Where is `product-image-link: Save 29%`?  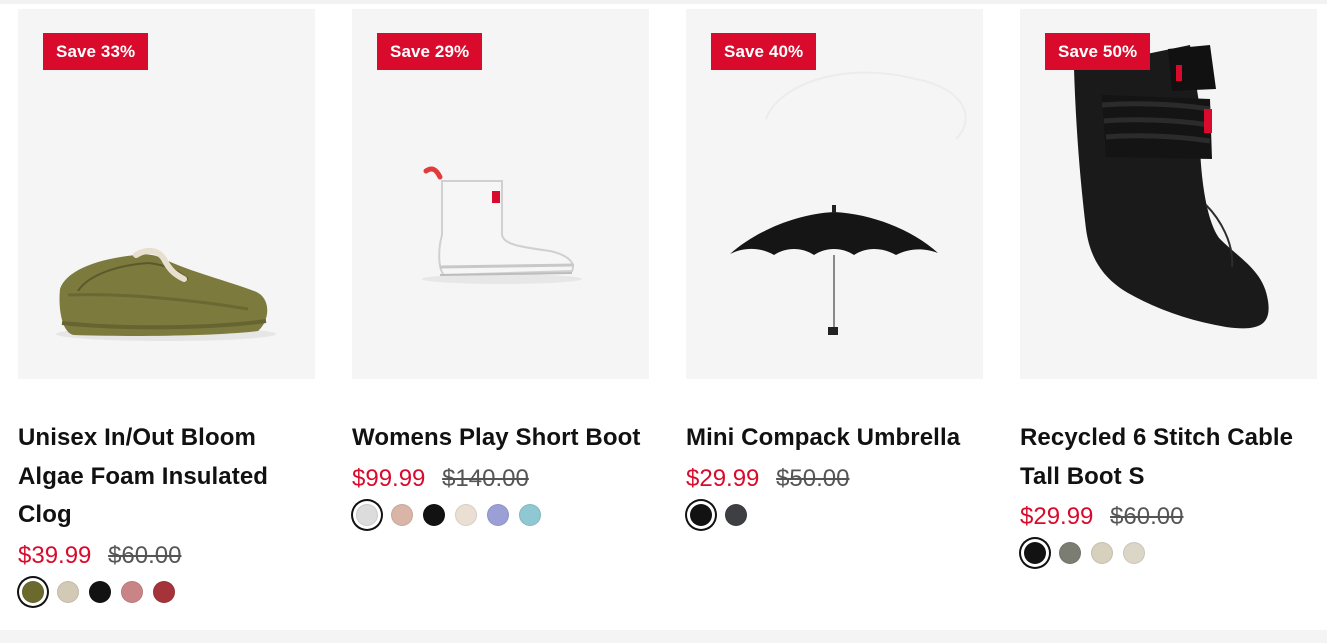
product-image-link: Save 29% is located at coordinates (500, 194).